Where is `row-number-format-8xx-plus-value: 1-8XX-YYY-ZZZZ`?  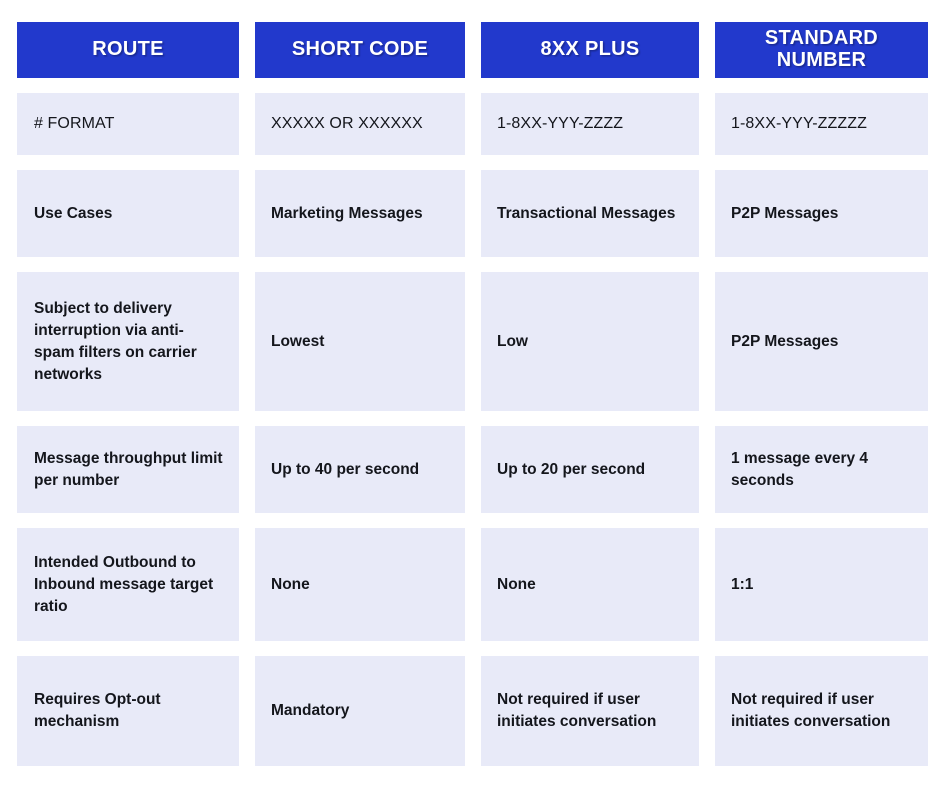 row-number-format-8xx-plus-value: 1-8XX-YYY-ZZZZ is located at coordinates (560, 123).